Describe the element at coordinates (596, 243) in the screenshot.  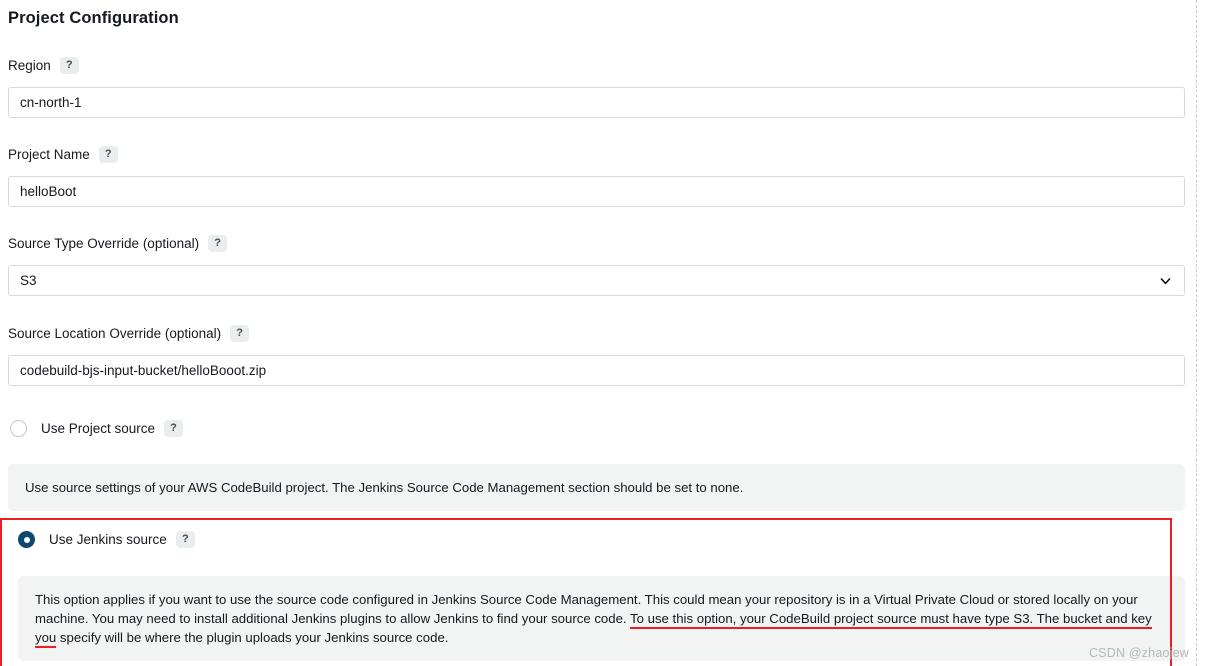
I see `field-label-source-type-override: Source Type Override (optional) ?` at that location.